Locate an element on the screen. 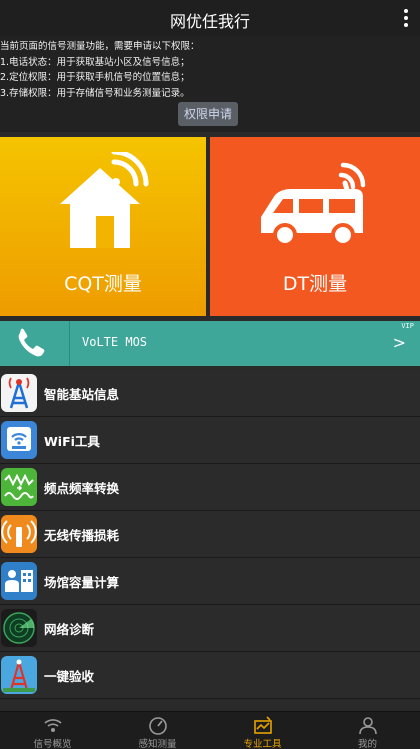 The image size is (420, 749). vip-badge: VIP is located at coordinates (407, 326).